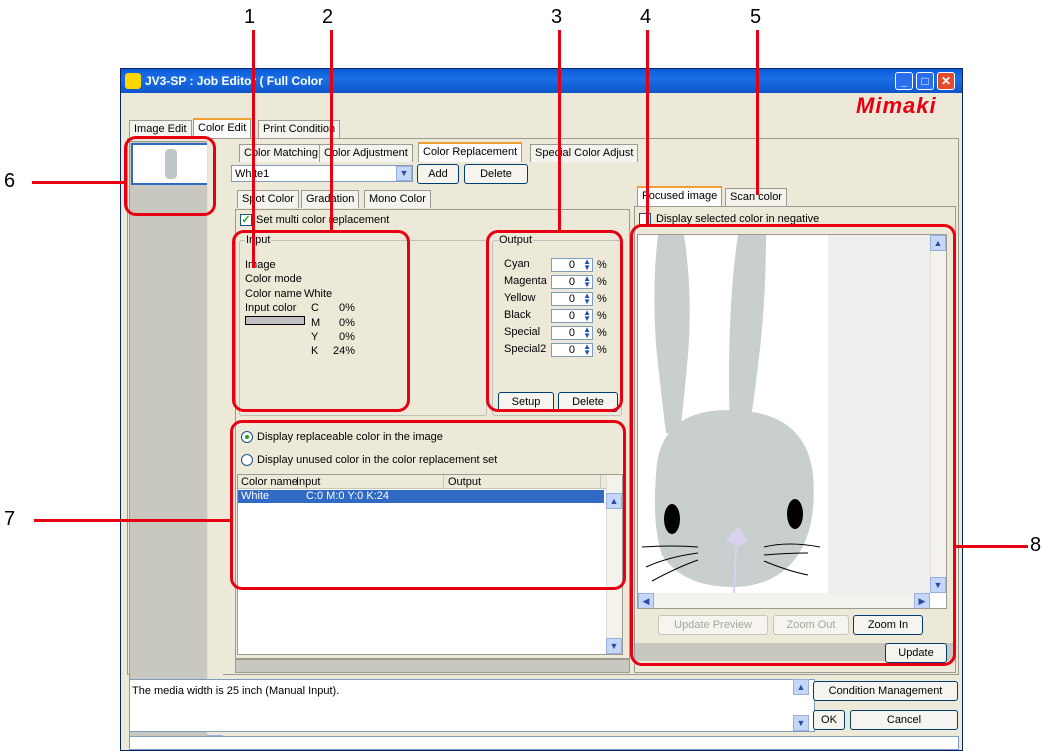 This screenshot has width=1043, height=751. What do you see at coordinates (896, 105) in the screenshot?
I see `brand-logo: Mimaki` at bounding box center [896, 105].